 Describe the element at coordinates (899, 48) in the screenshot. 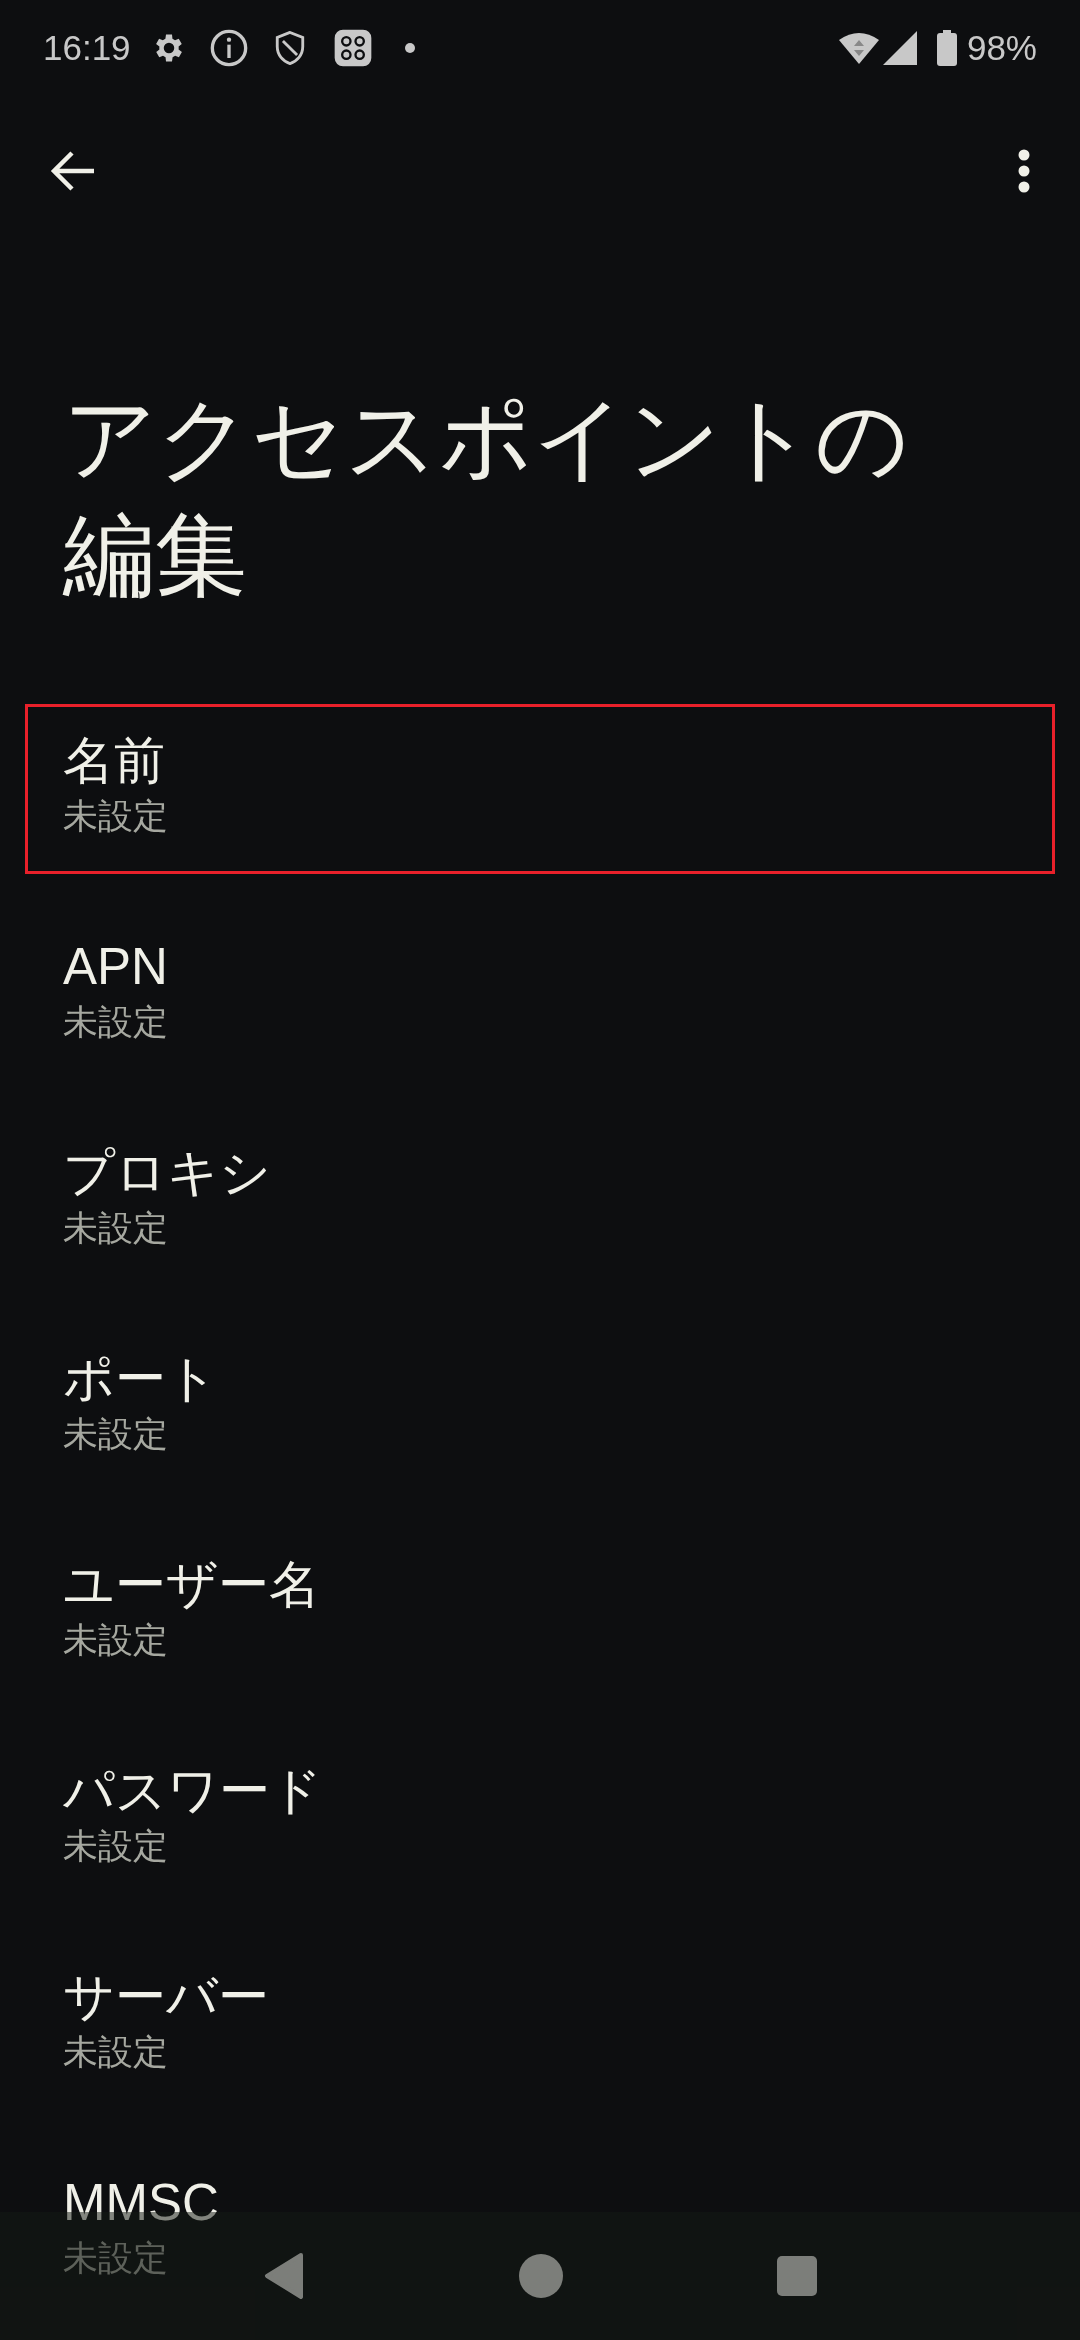

I see `signal-icon` at that location.